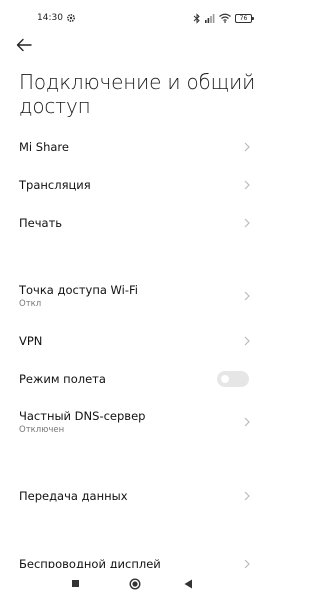  I want to click on wifi-icon, so click(225, 18).